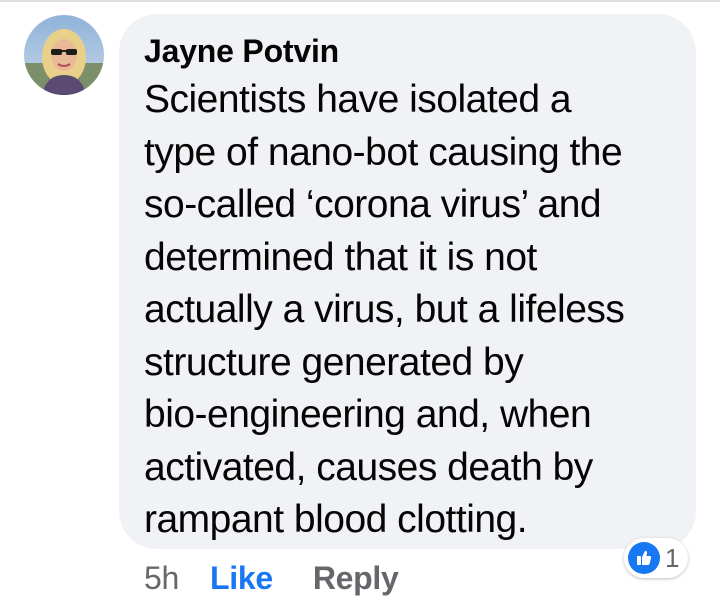  Describe the element at coordinates (383, 152) in the screenshot. I see `comment-line: type of nano-bot causing the` at that location.